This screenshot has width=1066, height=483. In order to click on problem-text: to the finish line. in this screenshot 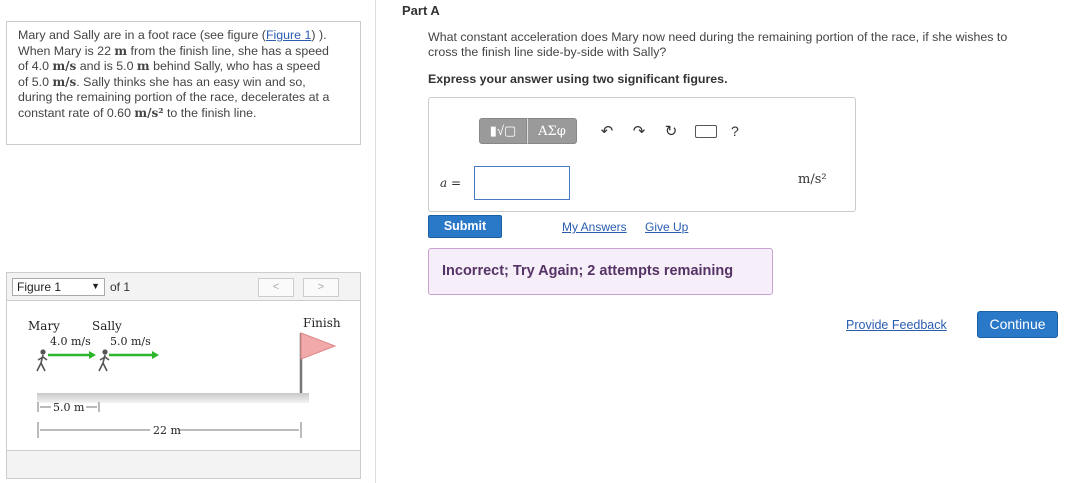, I will do `click(210, 112)`.